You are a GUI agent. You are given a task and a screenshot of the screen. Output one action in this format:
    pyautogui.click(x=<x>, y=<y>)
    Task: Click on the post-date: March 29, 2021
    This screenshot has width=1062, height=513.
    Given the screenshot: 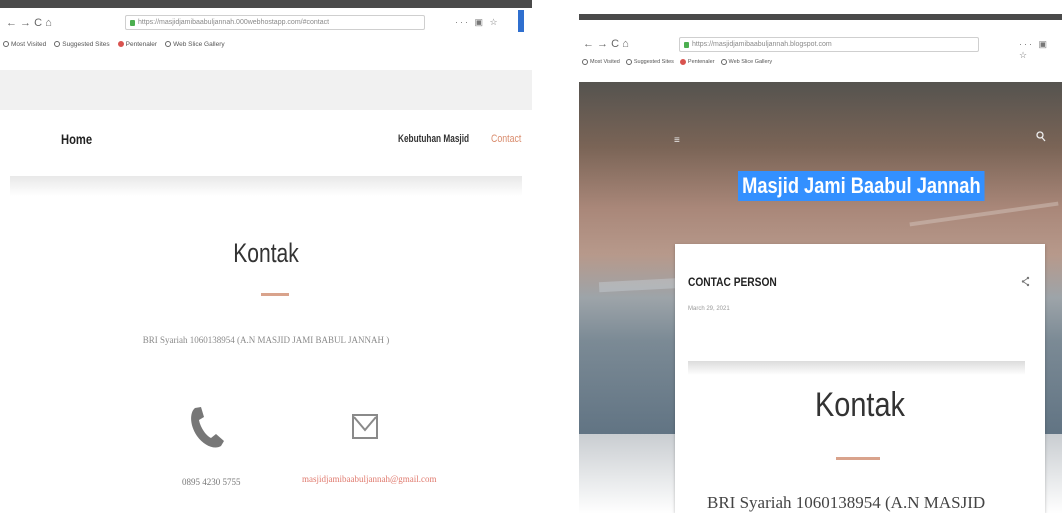 What is the action you would take?
    pyautogui.click(x=709, y=309)
    